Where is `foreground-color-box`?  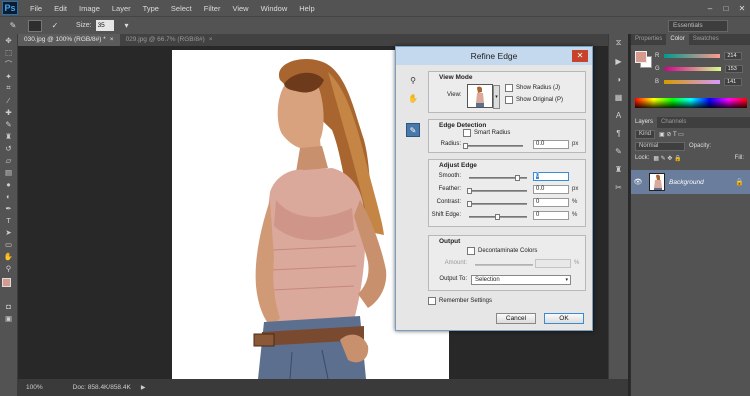 foreground-color-box is located at coordinates (641, 57).